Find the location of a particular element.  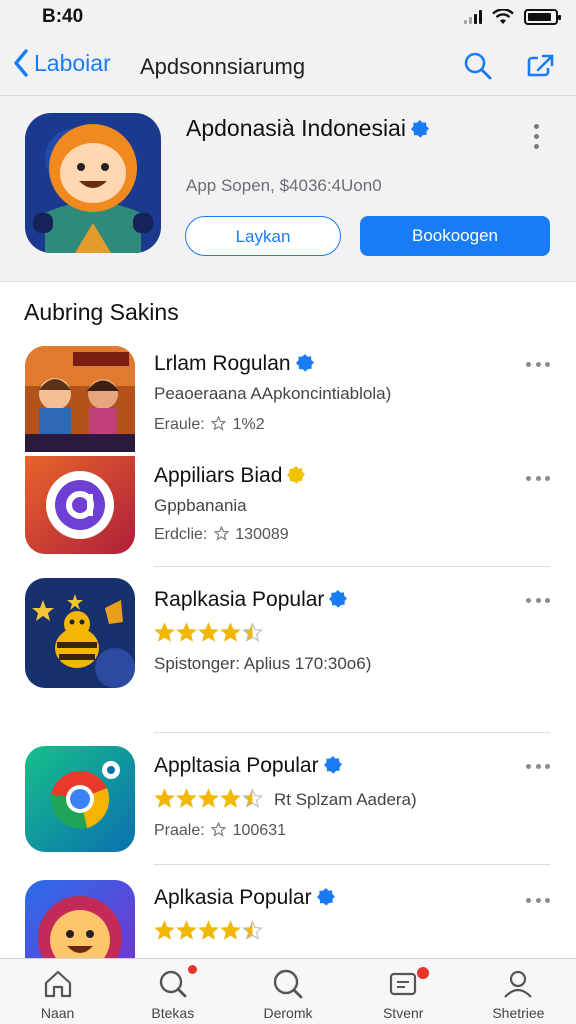

search-badge-icon is located at coordinates (173, 984).